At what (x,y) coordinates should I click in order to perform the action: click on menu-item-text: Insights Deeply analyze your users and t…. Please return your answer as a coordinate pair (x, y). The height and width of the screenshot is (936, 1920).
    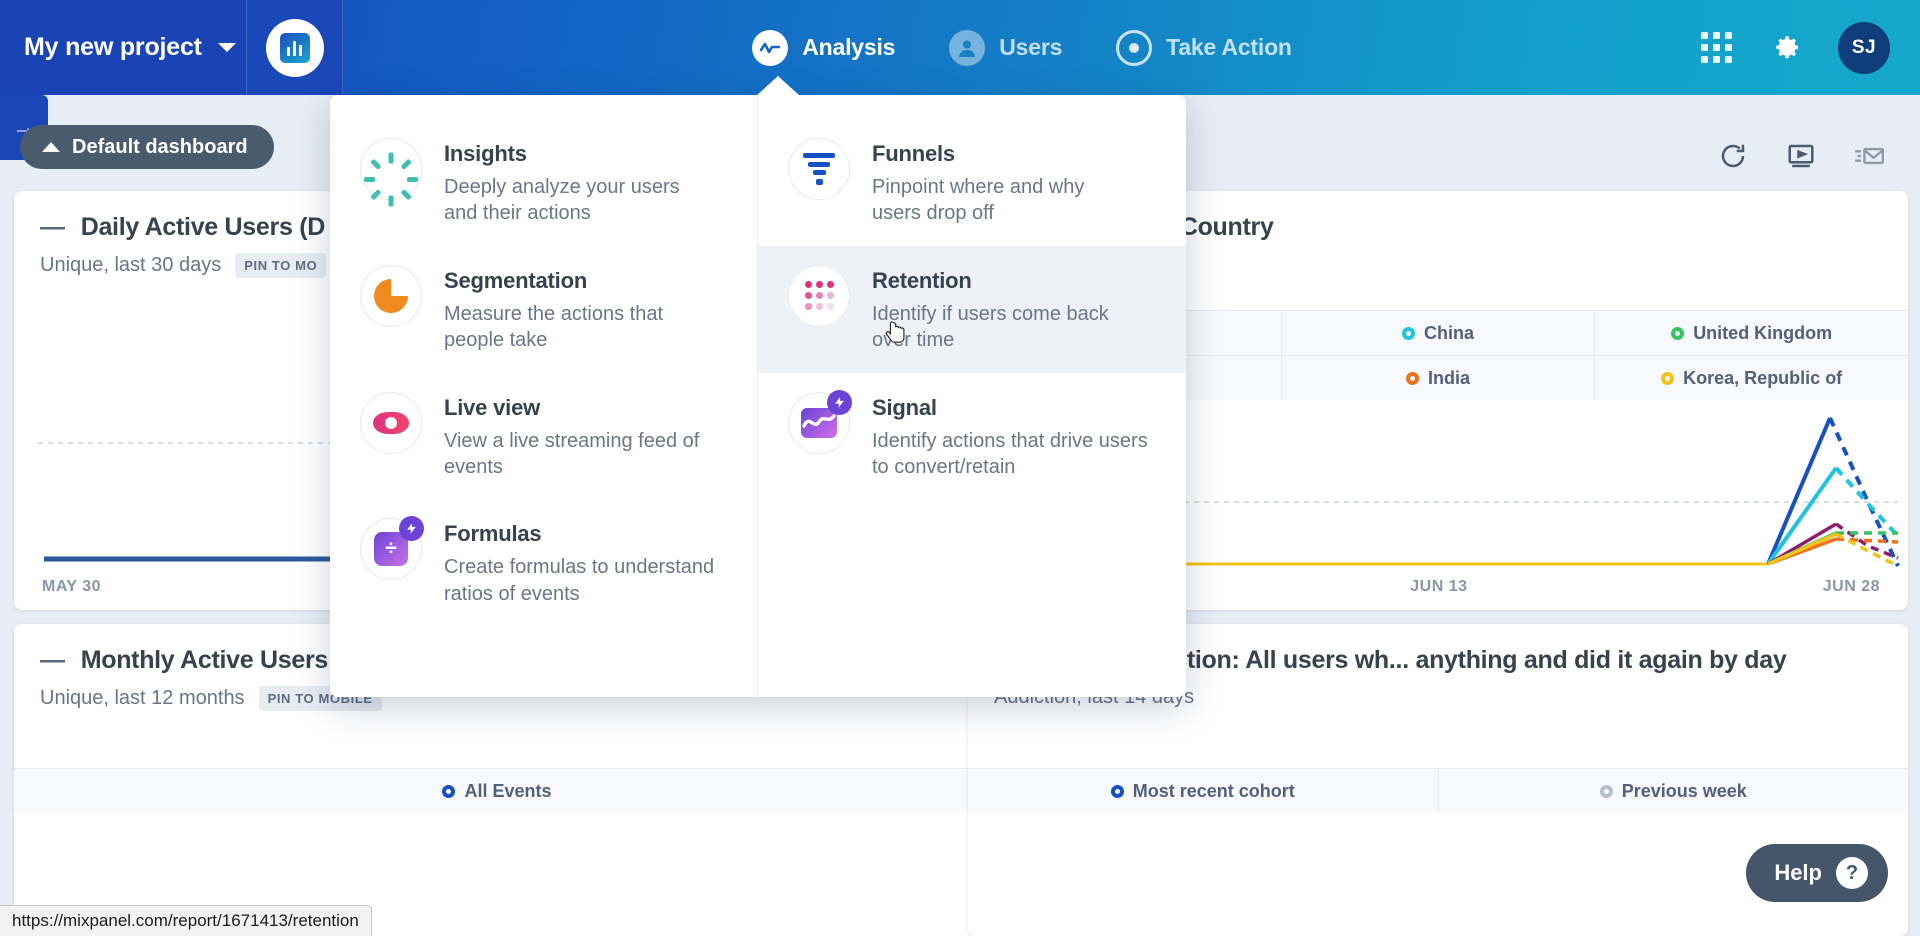
    Looking at the image, I should click on (575, 182).